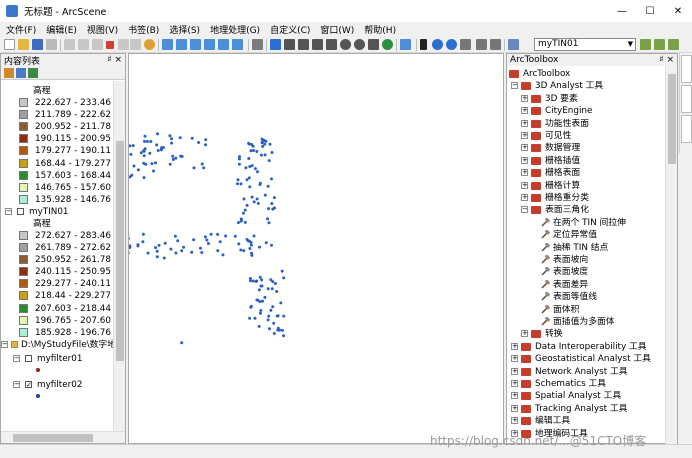  What do you see at coordinates (666, 60) in the screenshot?
I see `arctoolbox-pin-close: ♯ ×` at bounding box center [666, 60].